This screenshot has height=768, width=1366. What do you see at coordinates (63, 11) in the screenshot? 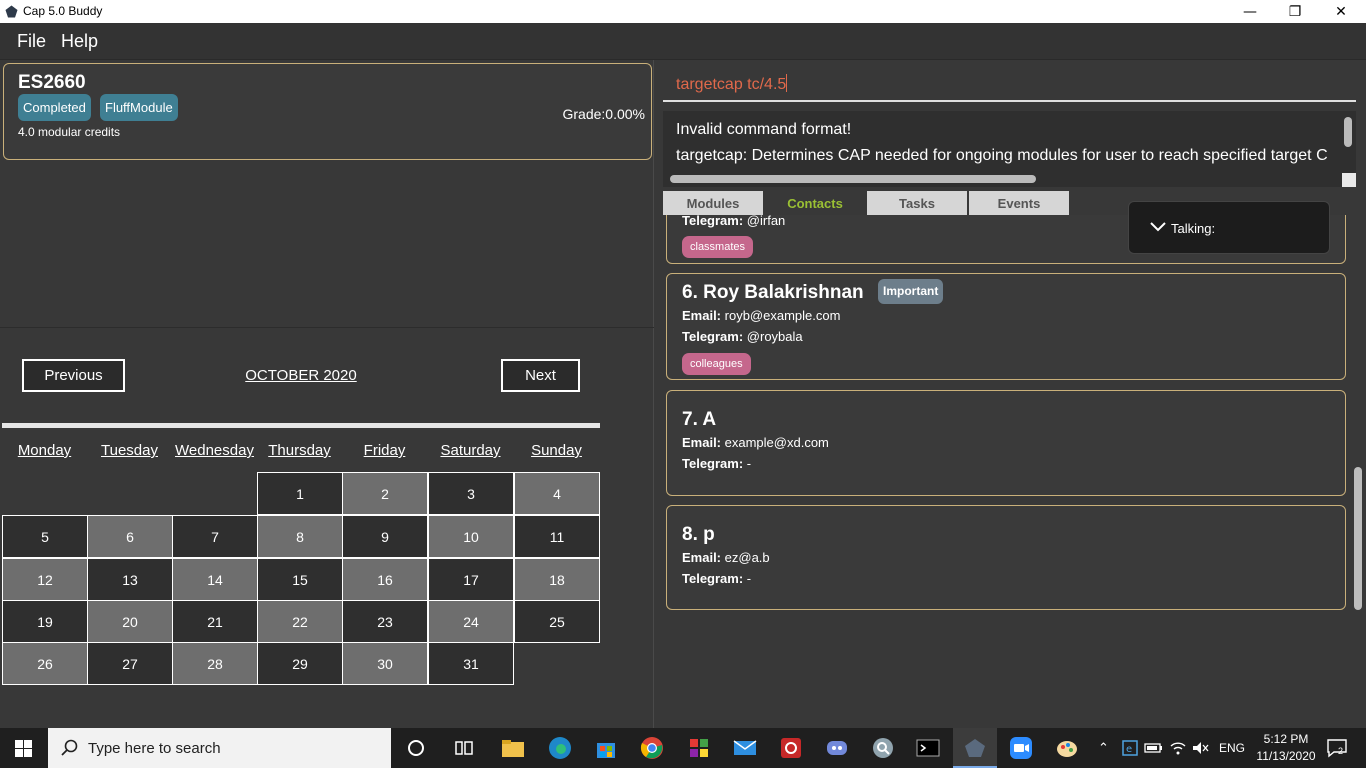
I see `window-title: Cap 5.0 Buddy` at bounding box center [63, 11].